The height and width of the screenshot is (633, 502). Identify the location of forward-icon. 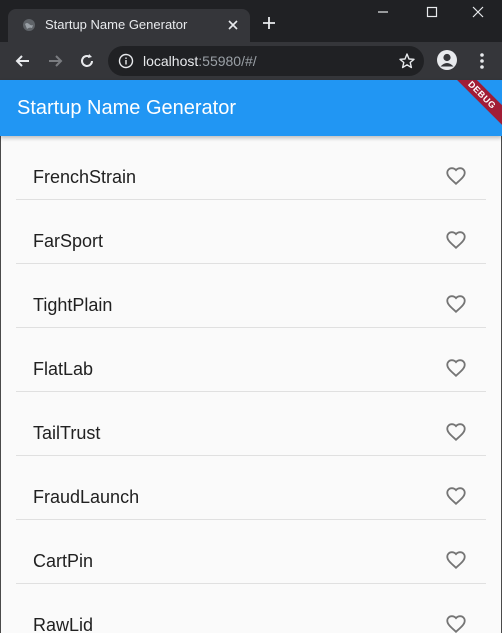
(55, 61).